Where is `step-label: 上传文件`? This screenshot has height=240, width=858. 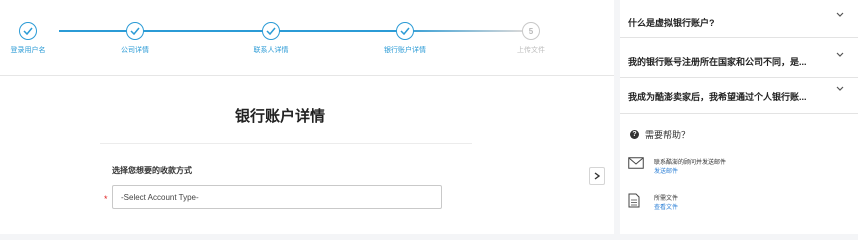
step-label: 上传文件 is located at coordinates (531, 50).